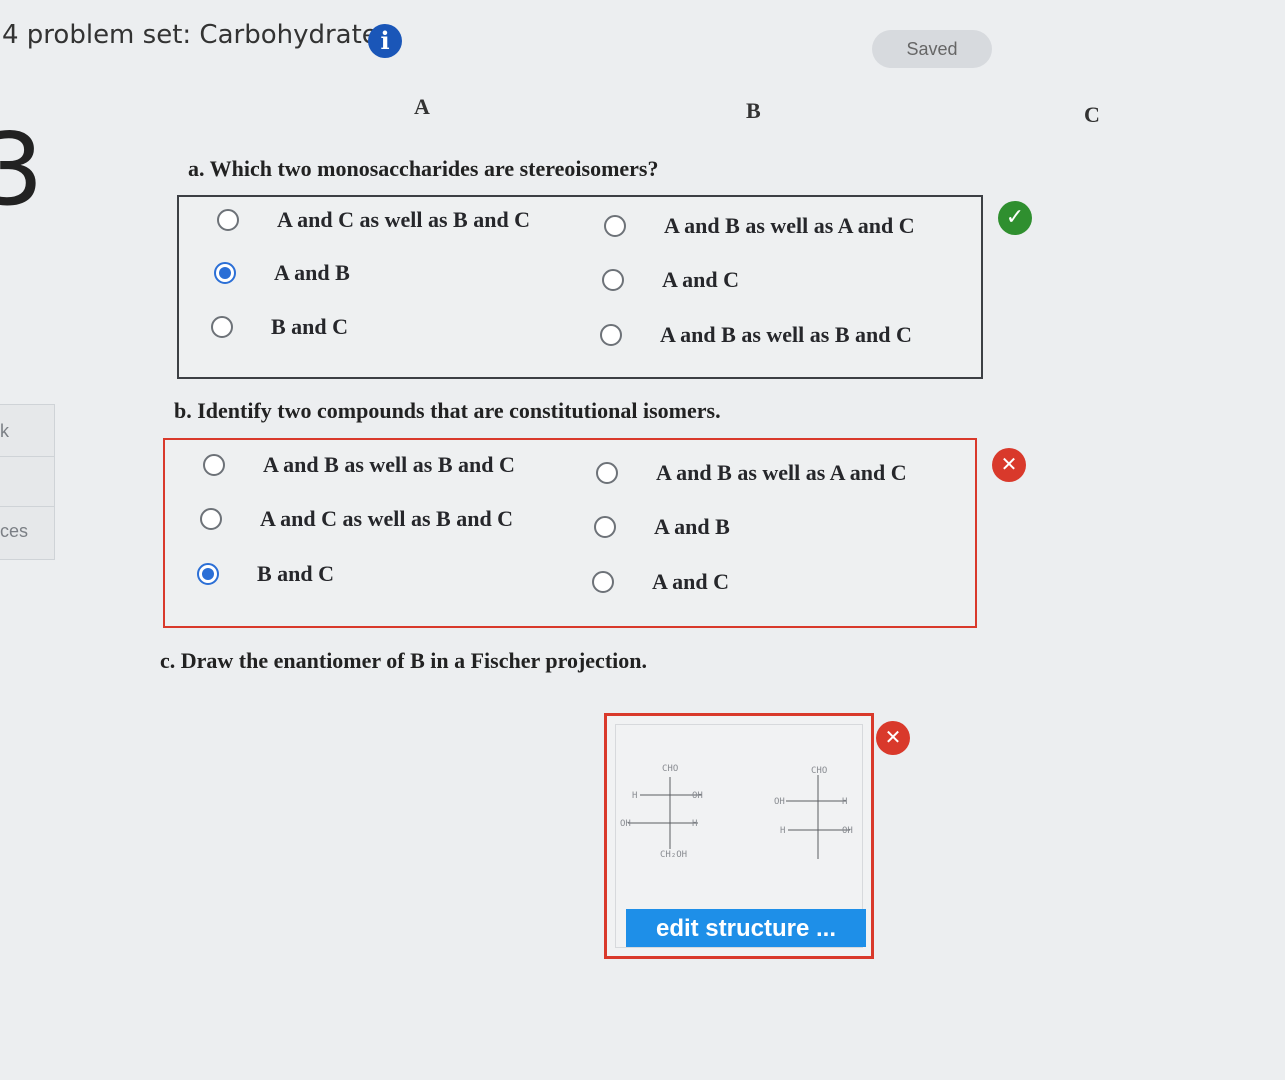 Image resolution: width=1285 pixels, height=1080 pixels. I want to click on part-b-option-6: A and C, so click(660, 582).